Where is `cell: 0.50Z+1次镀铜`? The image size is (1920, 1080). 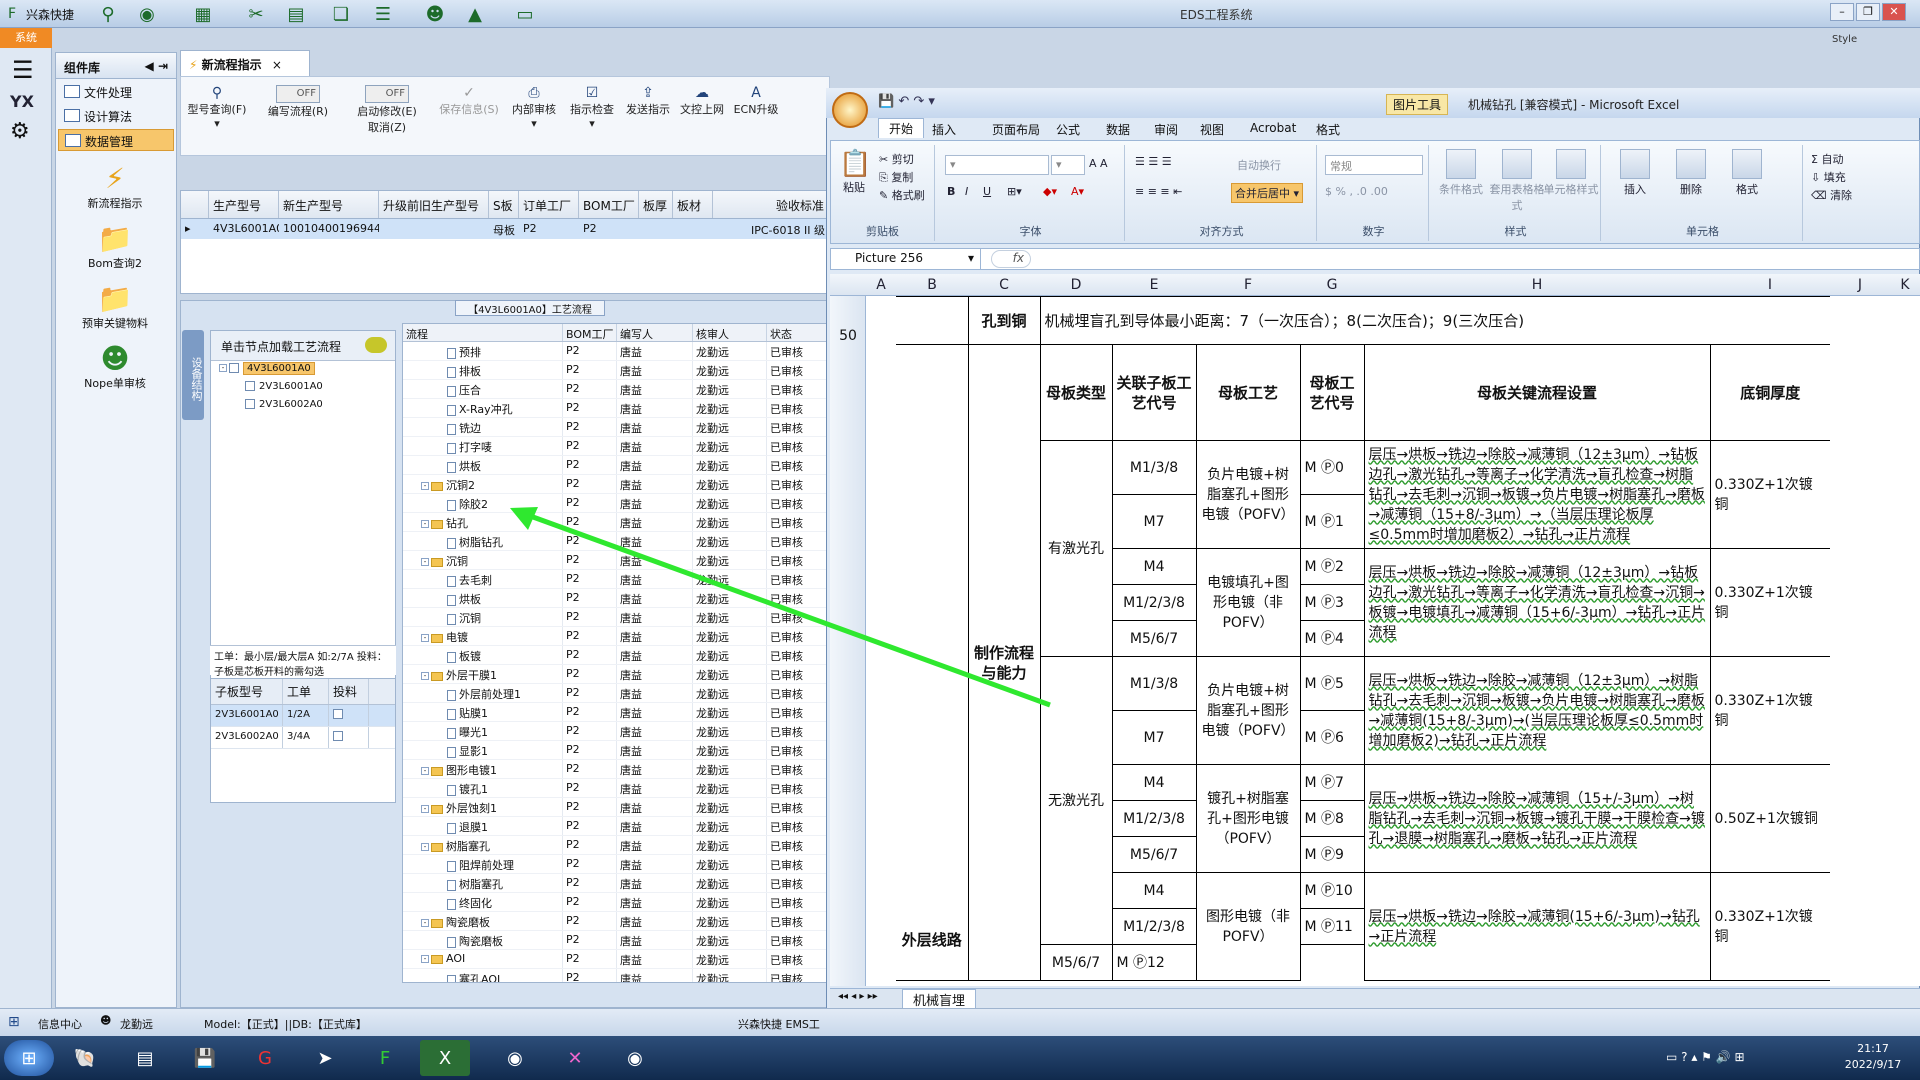
cell: 0.50Z+1次镀铜 is located at coordinates (1769, 818).